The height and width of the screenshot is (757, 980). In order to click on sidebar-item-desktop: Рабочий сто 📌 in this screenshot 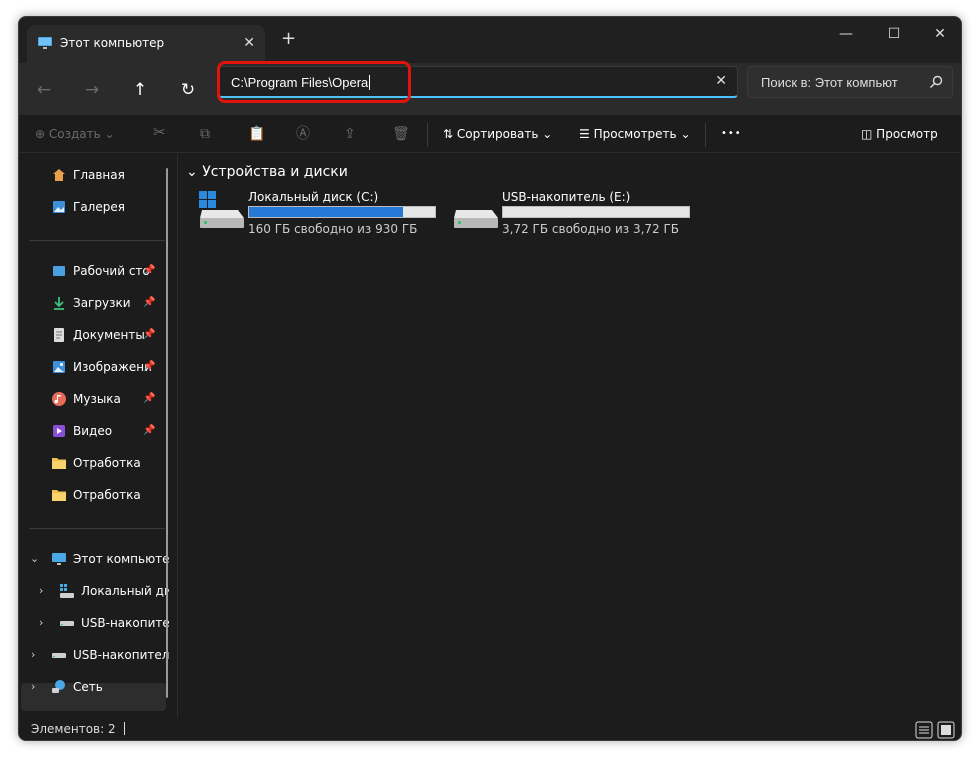, I will do `click(94, 271)`.